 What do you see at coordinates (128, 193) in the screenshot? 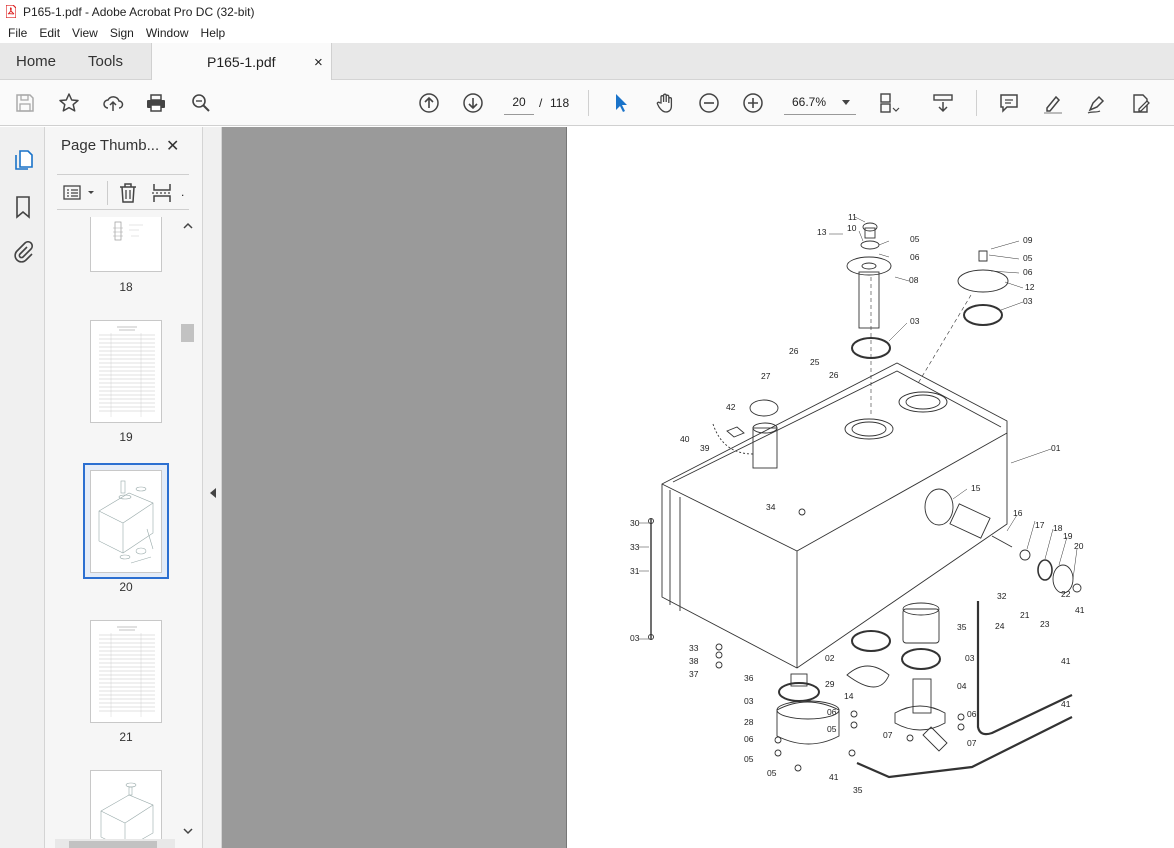
I see `delete-trash-icon` at bounding box center [128, 193].